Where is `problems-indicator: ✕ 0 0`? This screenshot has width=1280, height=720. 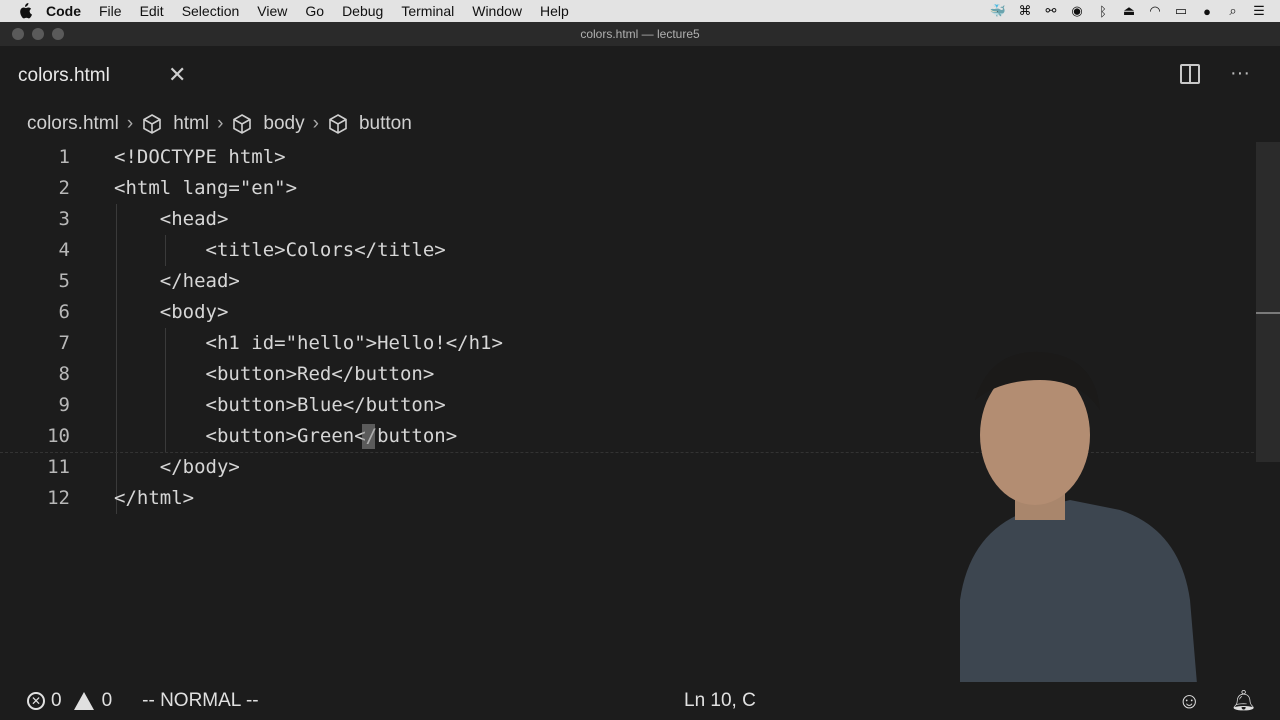
problems-indicator: ✕ 0 0 is located at coordinates (69, 701).